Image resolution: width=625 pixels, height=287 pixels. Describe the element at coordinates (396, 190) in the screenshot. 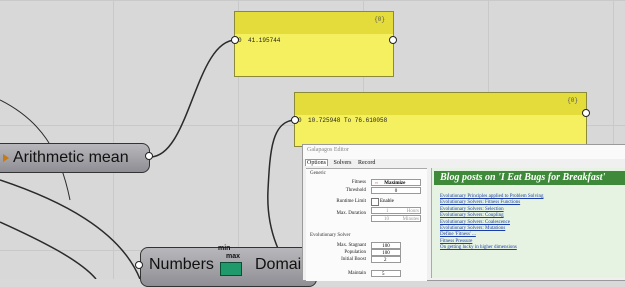

I see `threshold-field: 0` at that location.